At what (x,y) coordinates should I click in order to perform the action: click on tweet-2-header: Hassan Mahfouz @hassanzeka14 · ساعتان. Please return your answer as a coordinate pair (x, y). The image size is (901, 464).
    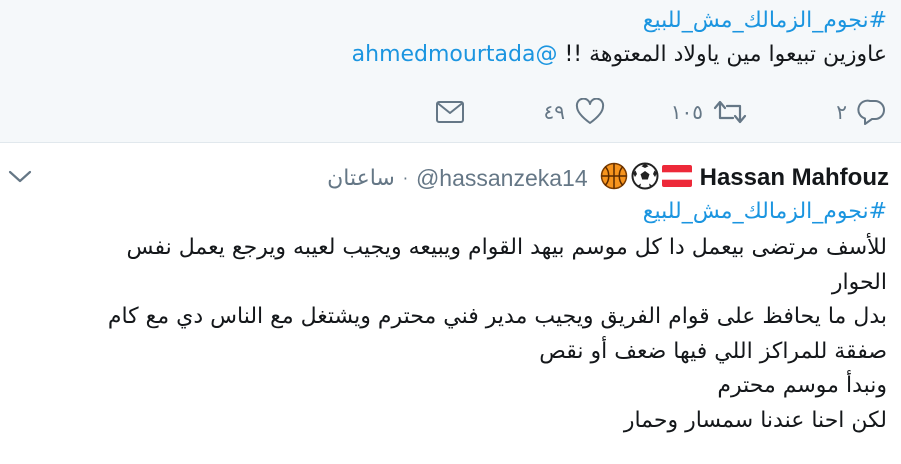
    Looking at the image, I should click on (608, 178).